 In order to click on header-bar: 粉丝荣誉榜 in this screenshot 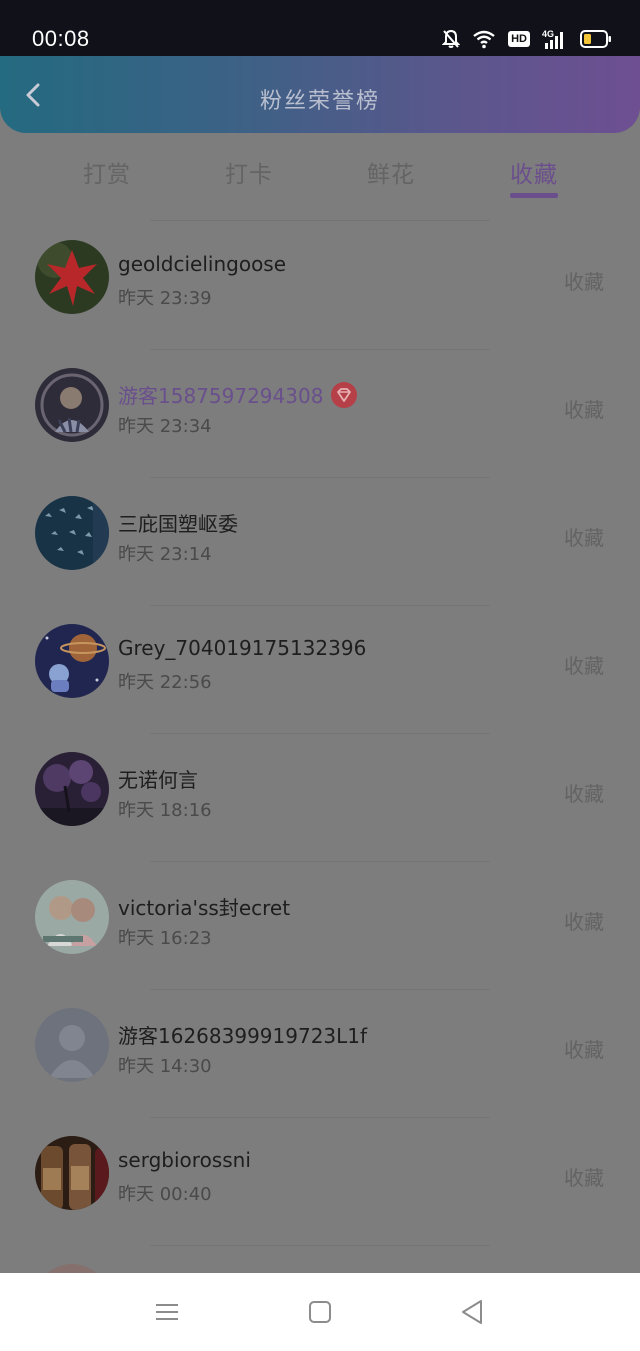, I will do `click(320, 94)`.